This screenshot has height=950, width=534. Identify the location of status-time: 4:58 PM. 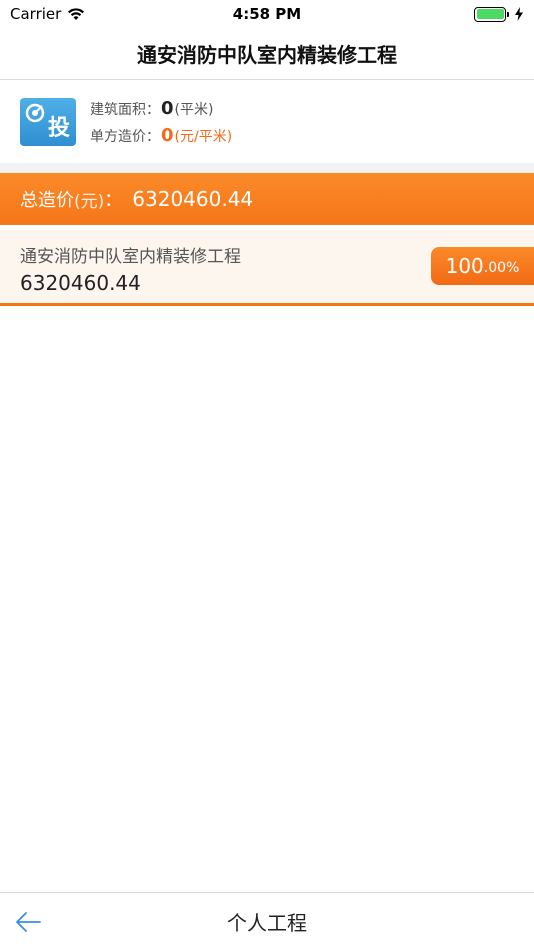
(267, 14).